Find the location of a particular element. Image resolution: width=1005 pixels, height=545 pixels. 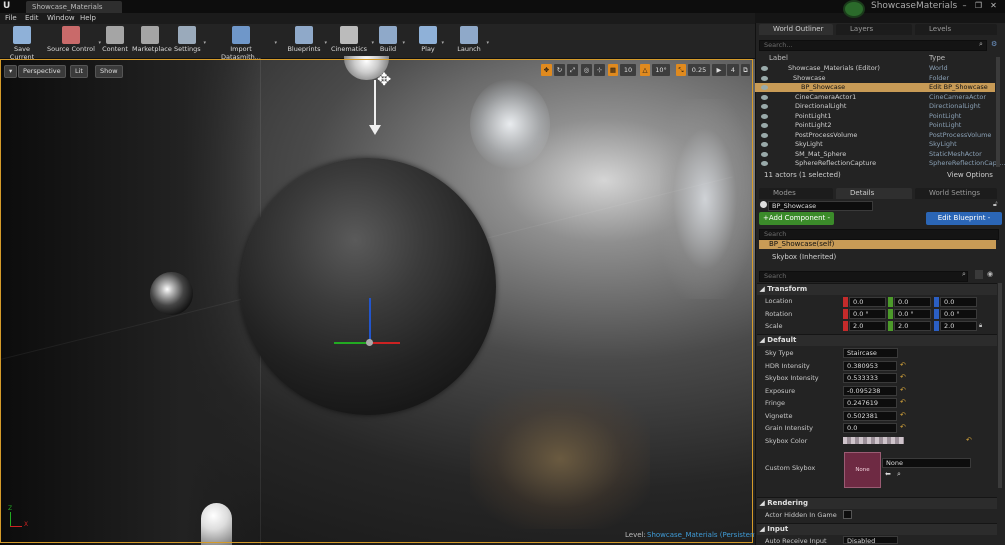

outliner-row: BP_Showcase Edit BP_Showcase is located at coordinates (875, 88).